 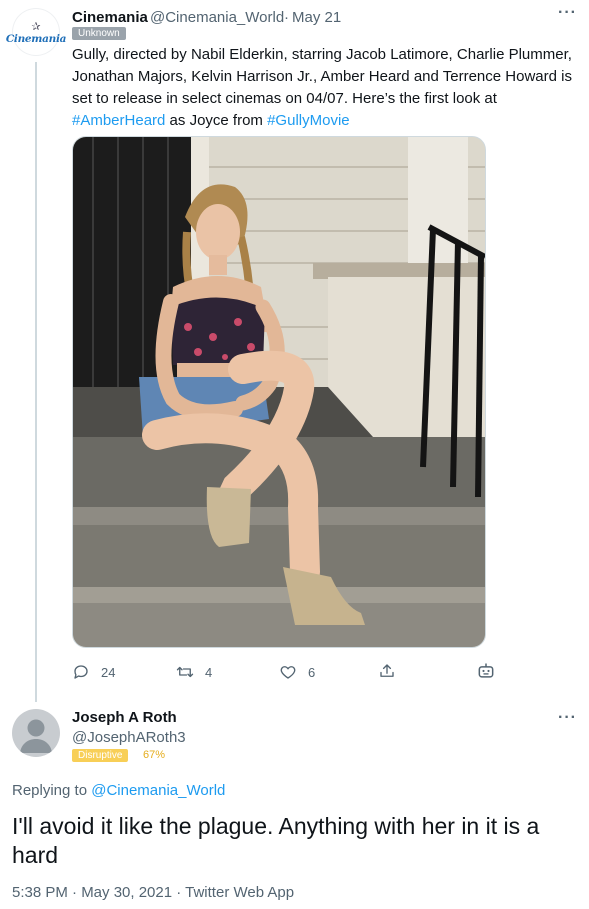 I want to click on reply-button: 24, so click(x=93, y=672).